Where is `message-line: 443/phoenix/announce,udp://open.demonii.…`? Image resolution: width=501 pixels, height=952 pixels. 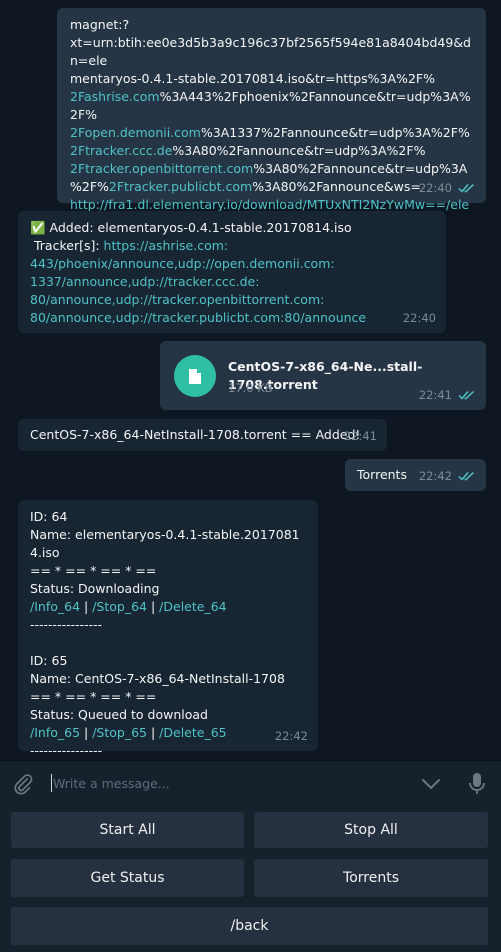
message-line: 443/phoenix/announce,udp://open.demonii.… is located at coordinates (233, 264).